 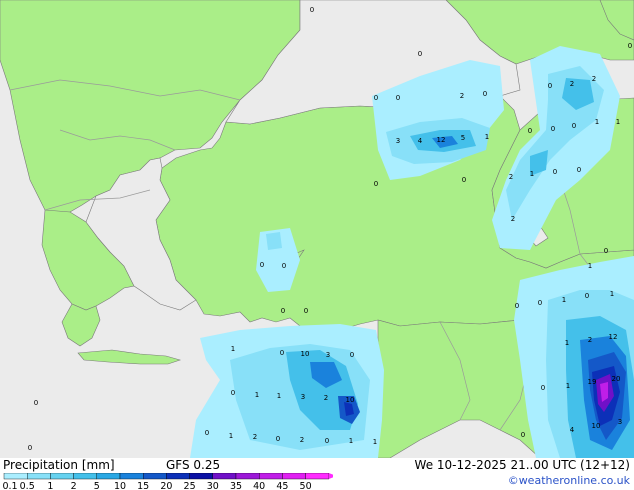 What do you see at coordinates (463, 138) in the screenshot?
I see `precip-value-label: 5` at bounding box center [463, 138].